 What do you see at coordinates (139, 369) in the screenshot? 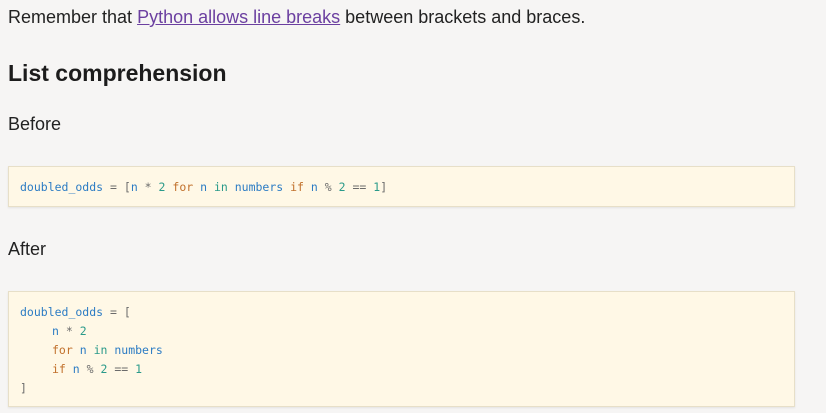
I see `code-token: 1` at bounding box center [139, 369].